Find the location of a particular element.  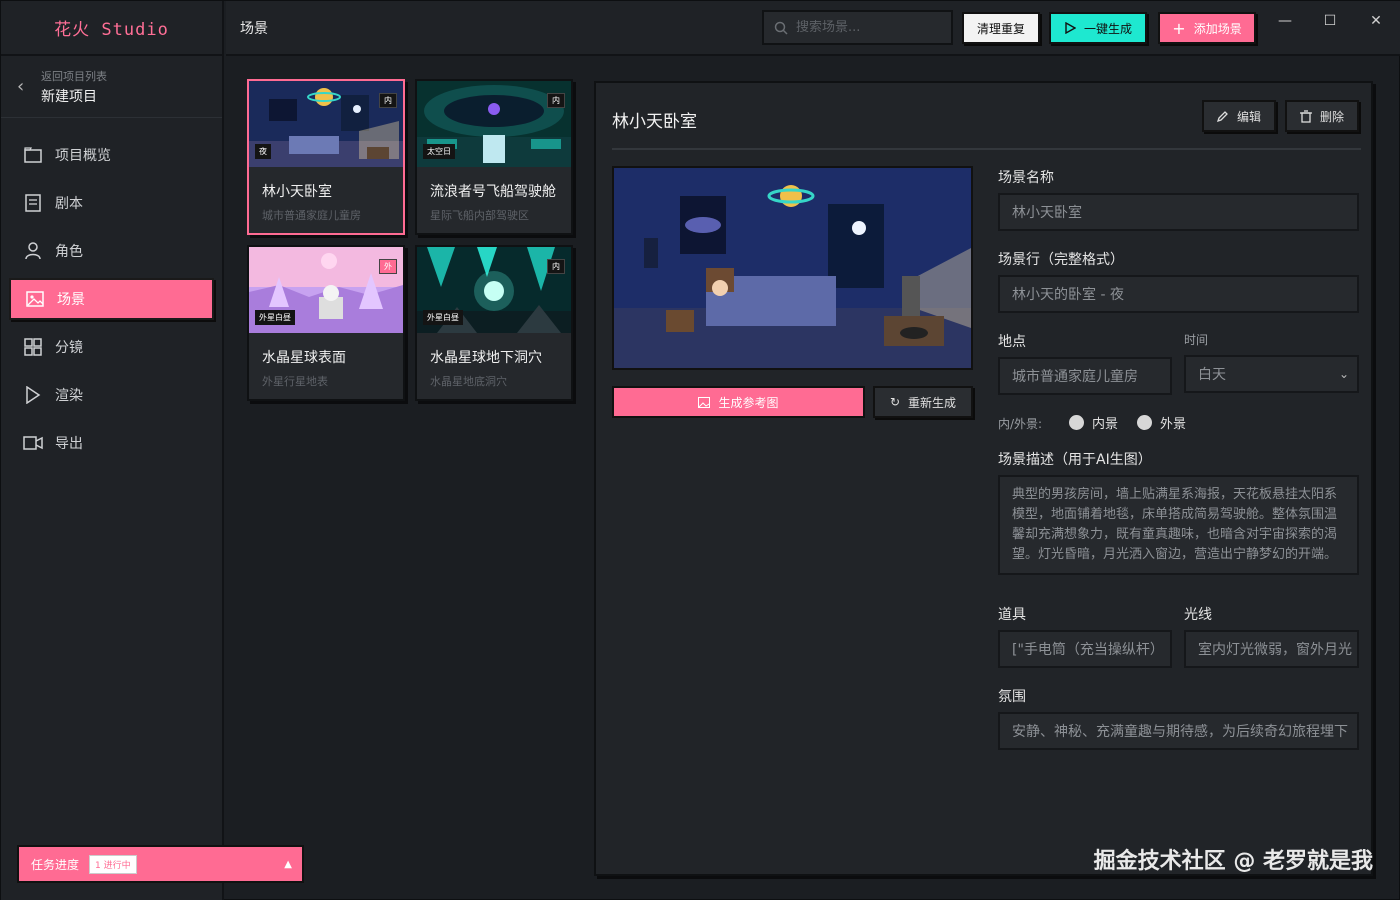

minimize-button: — is located at coordinates (1285, 21).